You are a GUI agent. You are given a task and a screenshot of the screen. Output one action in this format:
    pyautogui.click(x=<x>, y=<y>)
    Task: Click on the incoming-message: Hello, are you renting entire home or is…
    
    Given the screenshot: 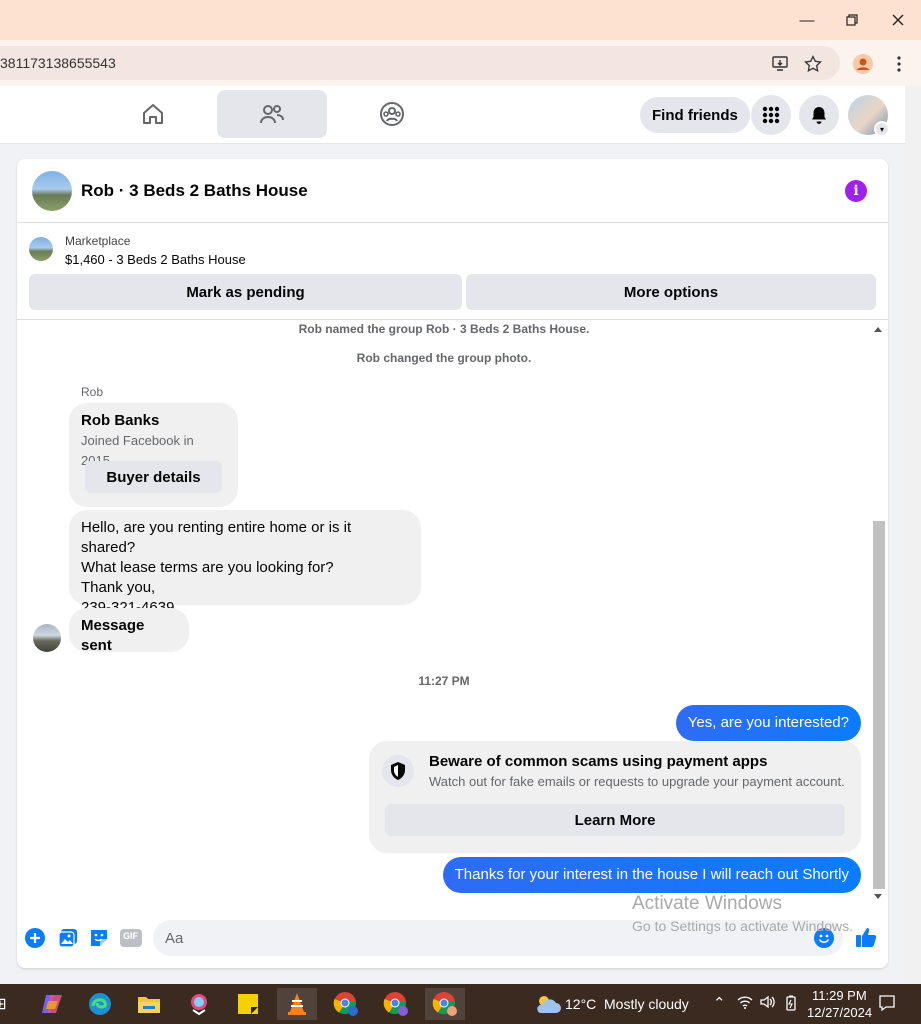 What is the action you would take?
    pyautogui.click(x=245, y=563)
    